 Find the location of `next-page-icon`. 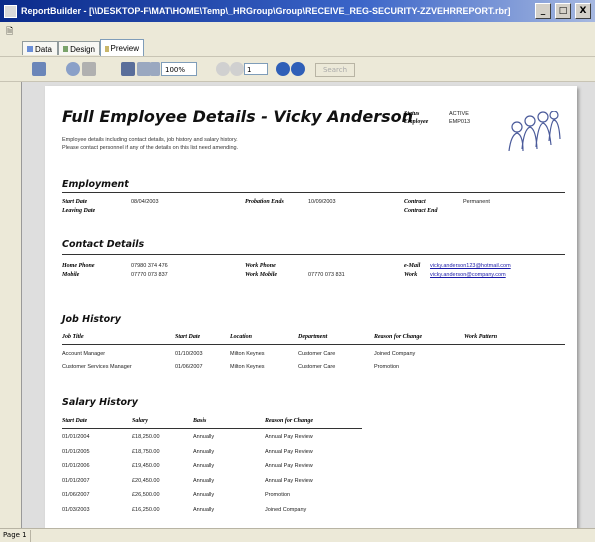

next-page-icon is located at coordinates (283, 69).